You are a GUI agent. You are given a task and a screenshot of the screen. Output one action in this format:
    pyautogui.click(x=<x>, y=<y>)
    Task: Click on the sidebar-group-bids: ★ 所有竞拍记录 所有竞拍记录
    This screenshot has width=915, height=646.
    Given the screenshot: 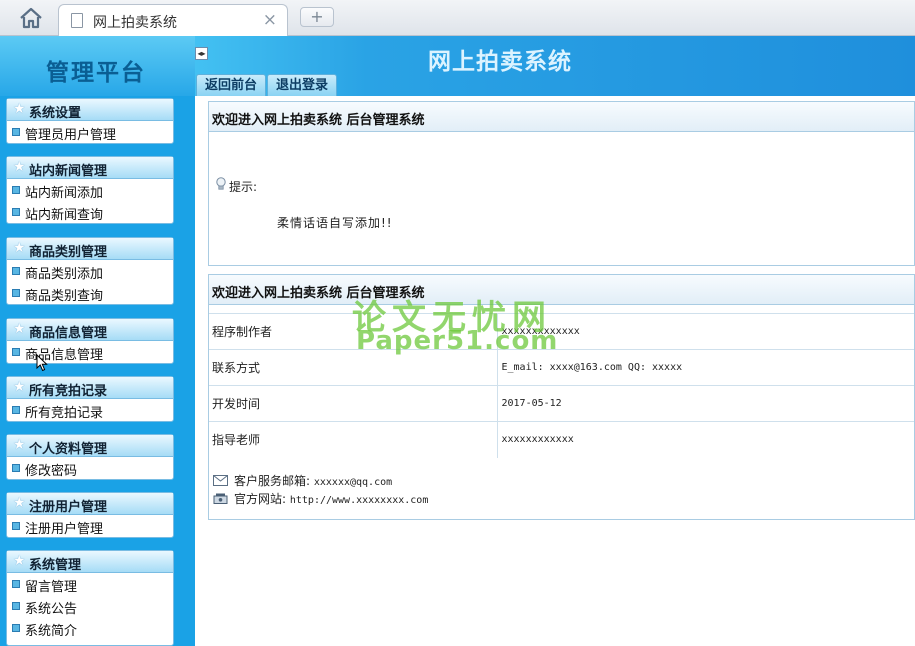 What is the action you would take?
    pyautogui.click(x=90, y=399)
    